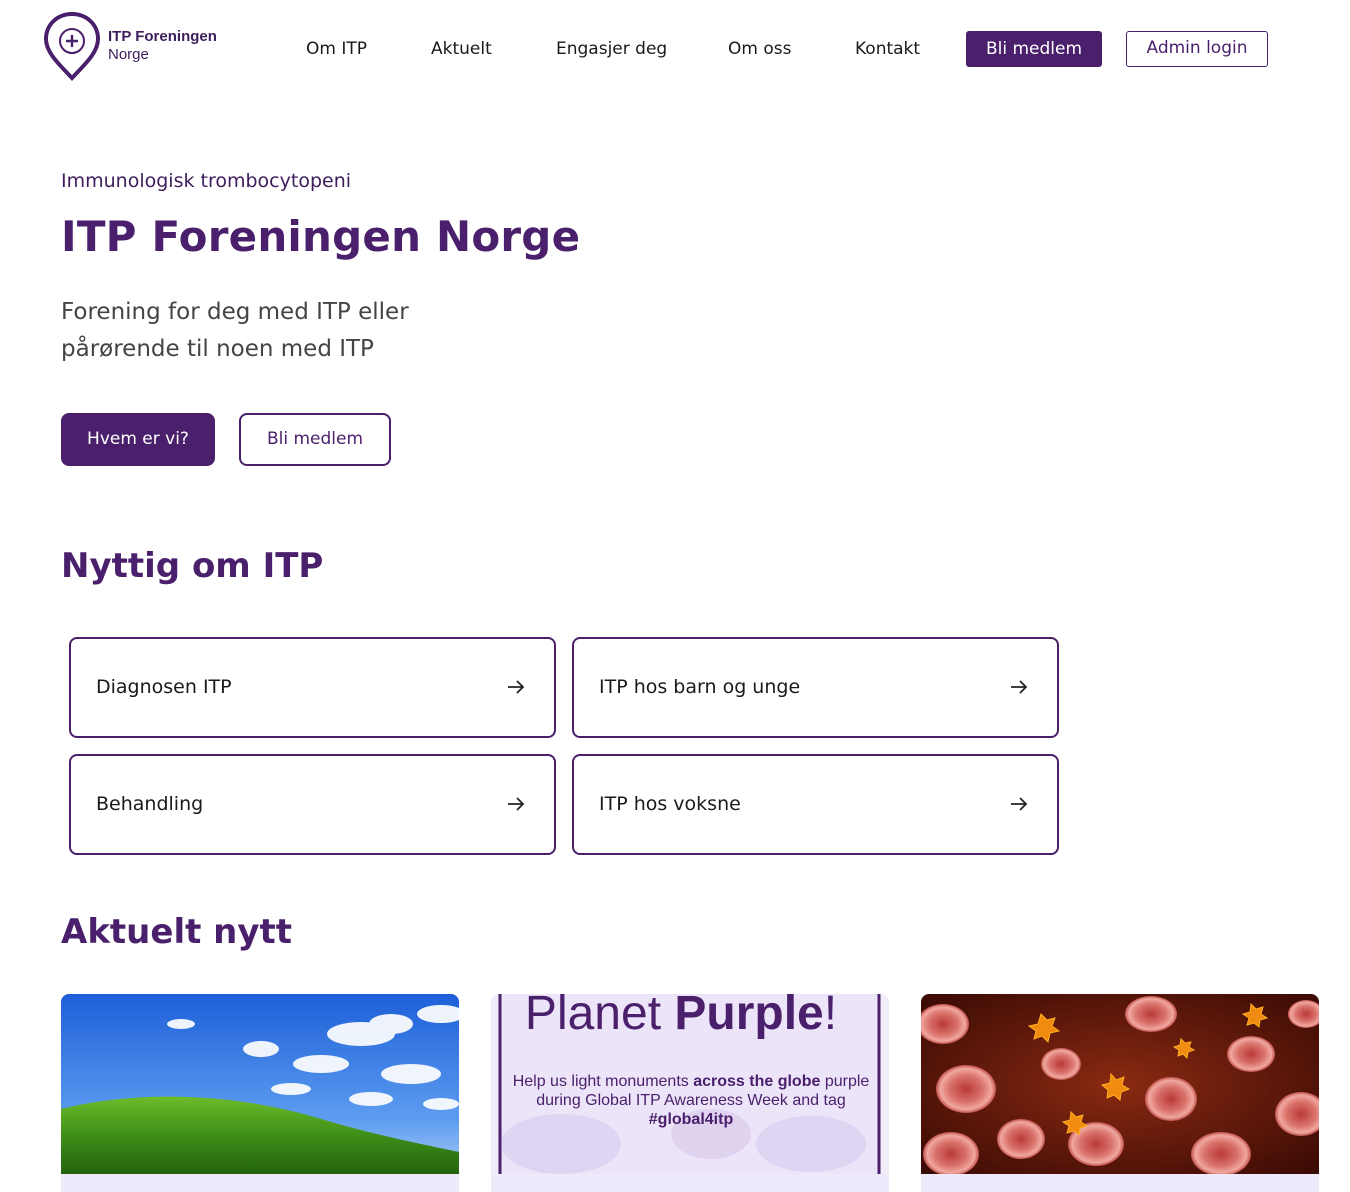 This screenshot has height=1192, width=1350. I want to click on poster-title-part: !, so click(830, 1017).